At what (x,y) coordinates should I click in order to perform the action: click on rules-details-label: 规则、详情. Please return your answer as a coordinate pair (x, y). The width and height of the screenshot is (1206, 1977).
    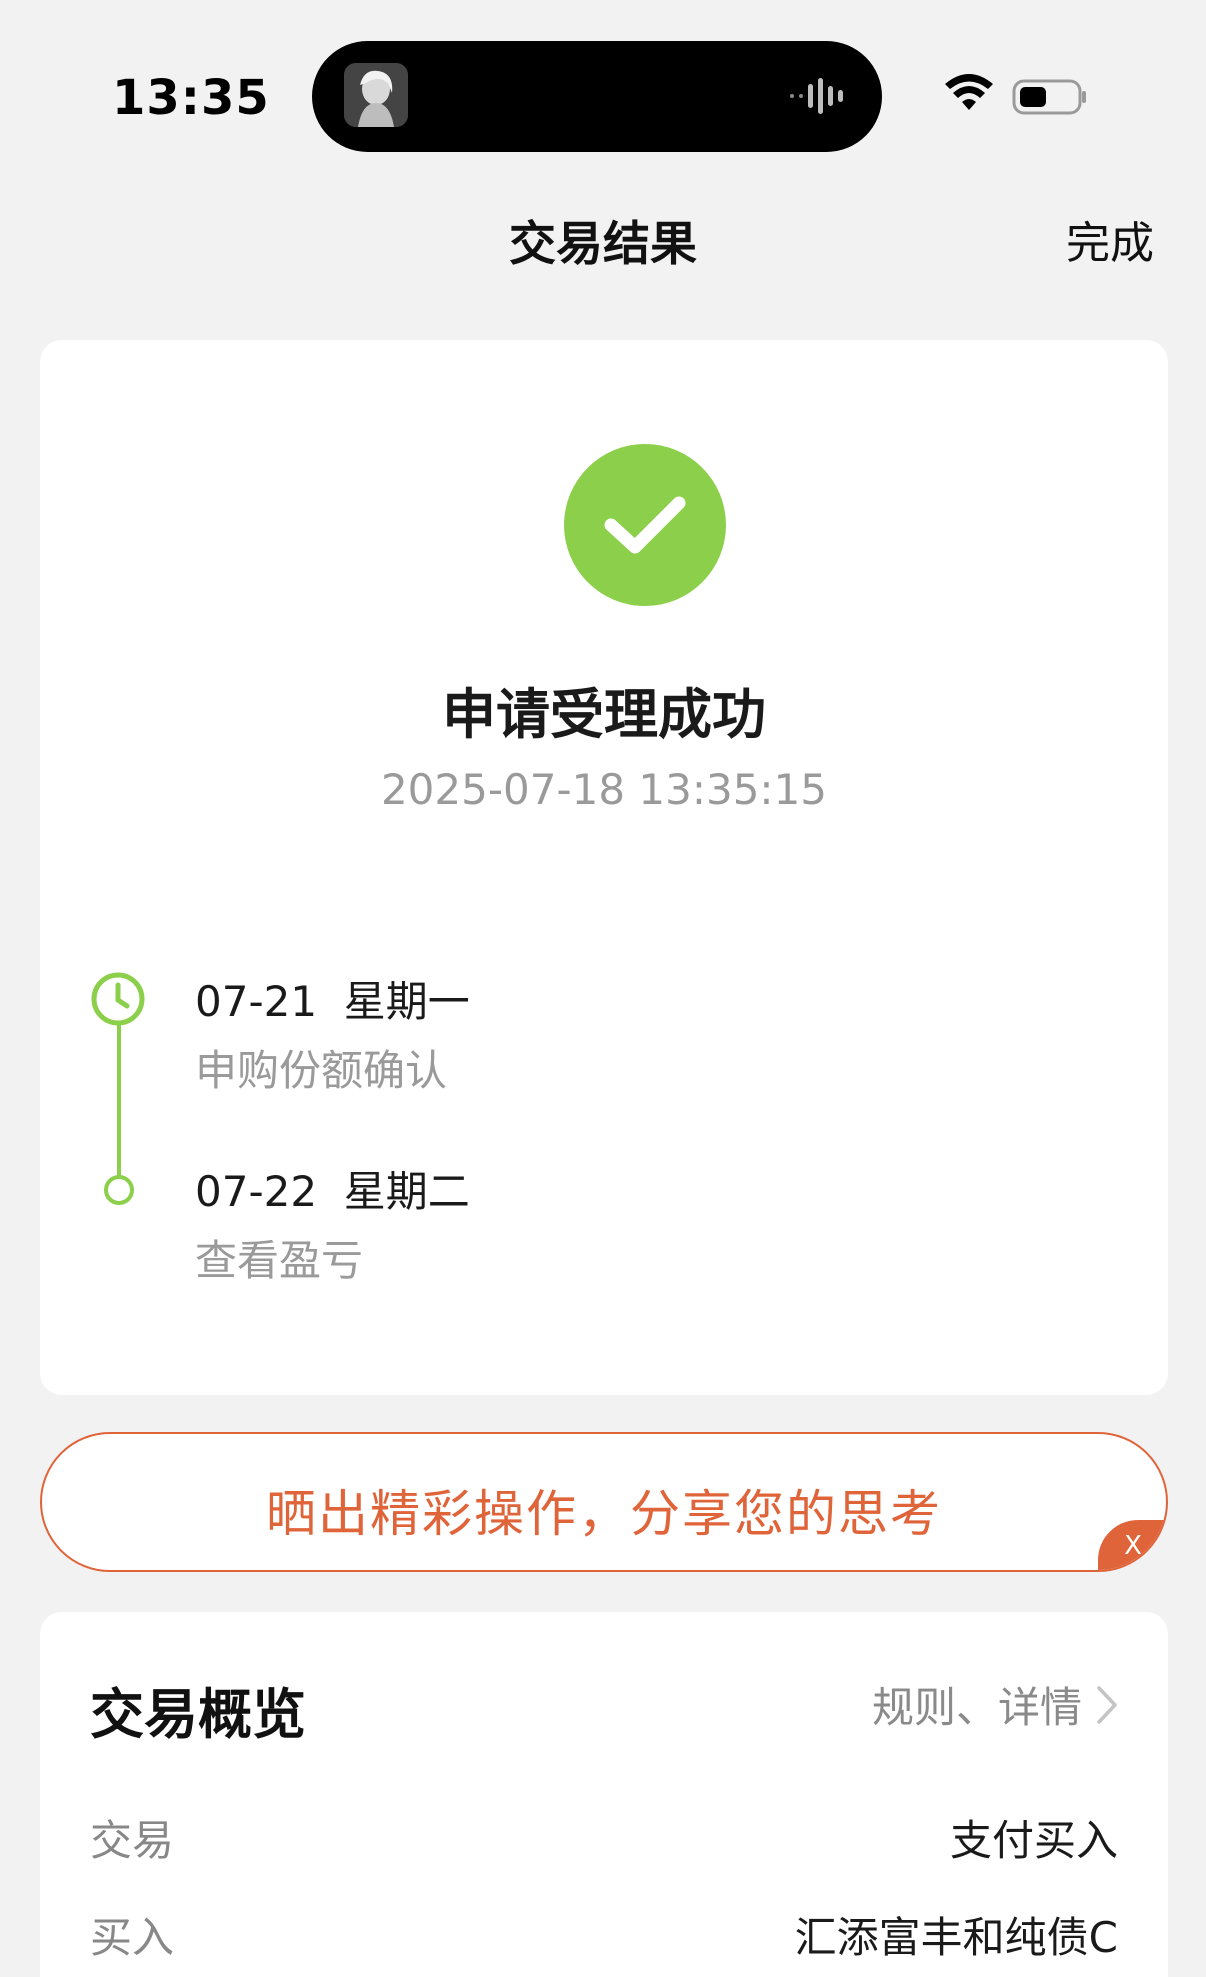
    Looking at the image, I should click on (976, 1707).